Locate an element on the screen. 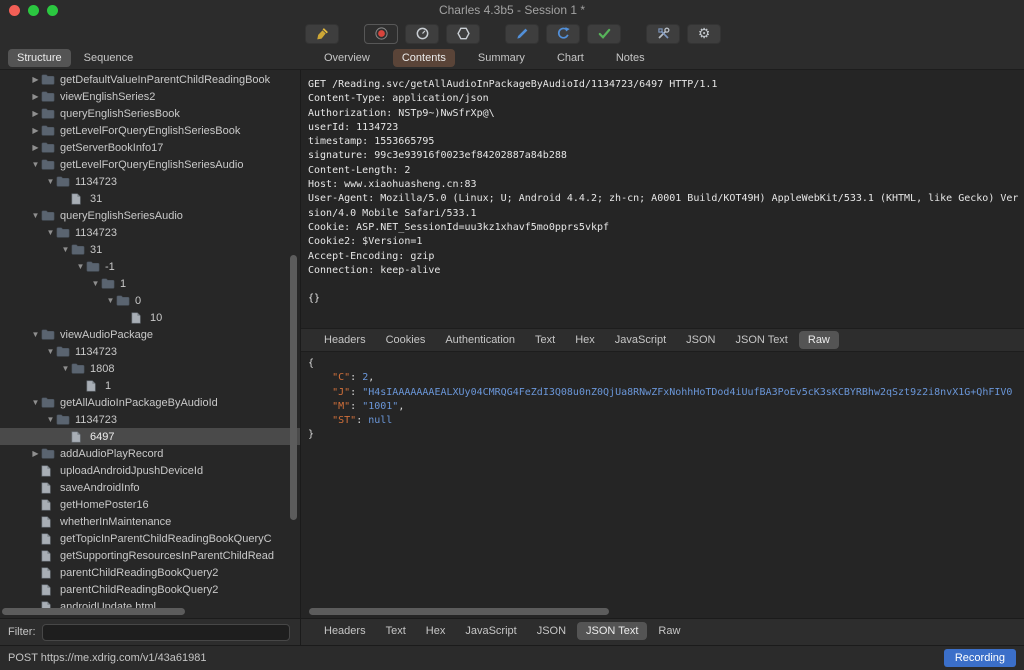 The width and height of the screenshot is (1024, 670). response-horizontal-scrollbar is located at coordinates (459, 611).